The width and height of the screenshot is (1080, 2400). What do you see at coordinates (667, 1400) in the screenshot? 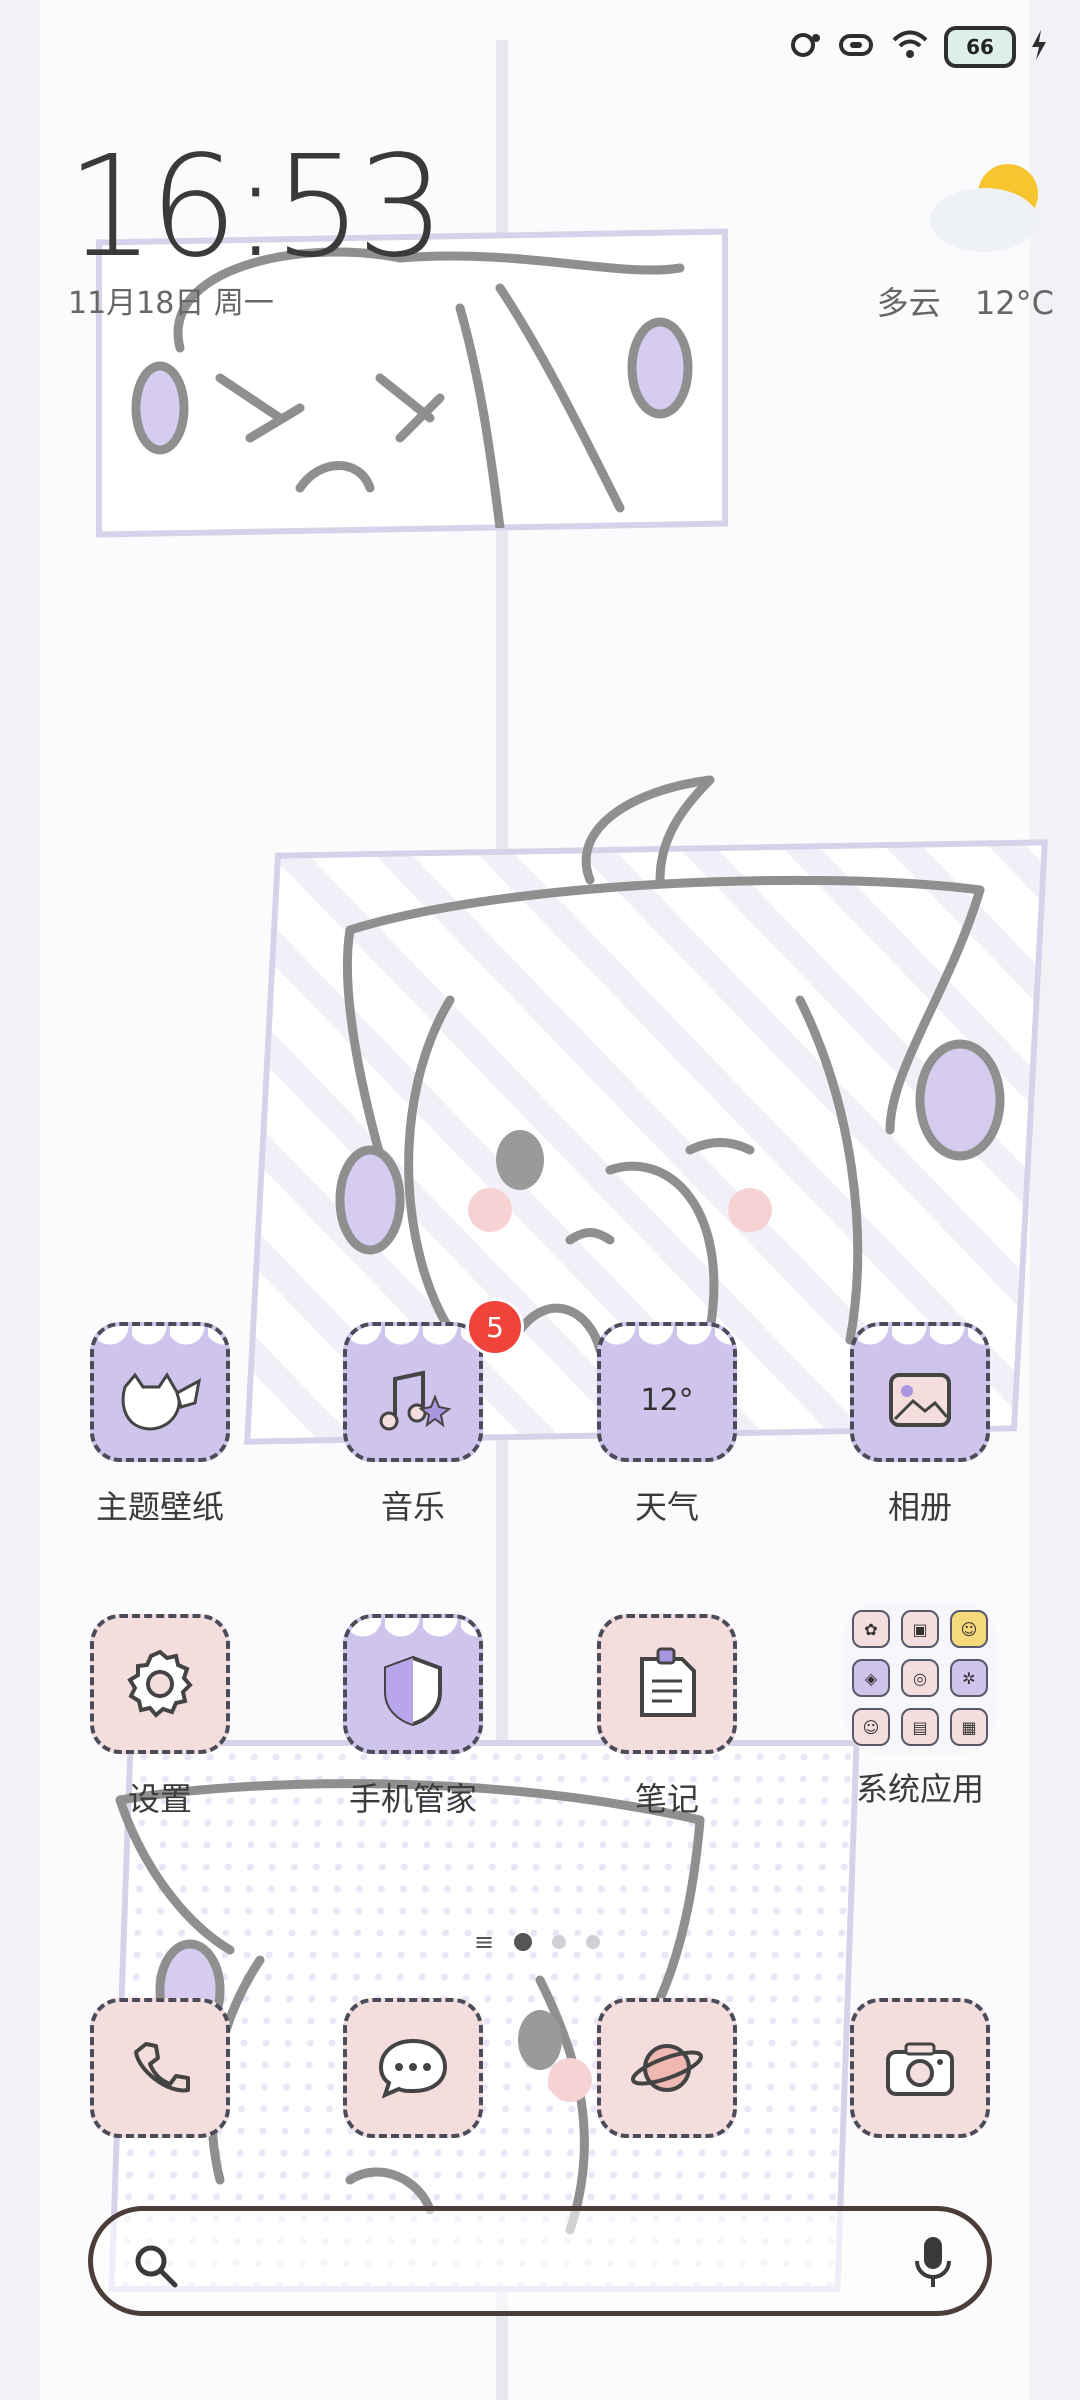
I see `weather-icon-text: 12°` at bounding box center [667, 1400].